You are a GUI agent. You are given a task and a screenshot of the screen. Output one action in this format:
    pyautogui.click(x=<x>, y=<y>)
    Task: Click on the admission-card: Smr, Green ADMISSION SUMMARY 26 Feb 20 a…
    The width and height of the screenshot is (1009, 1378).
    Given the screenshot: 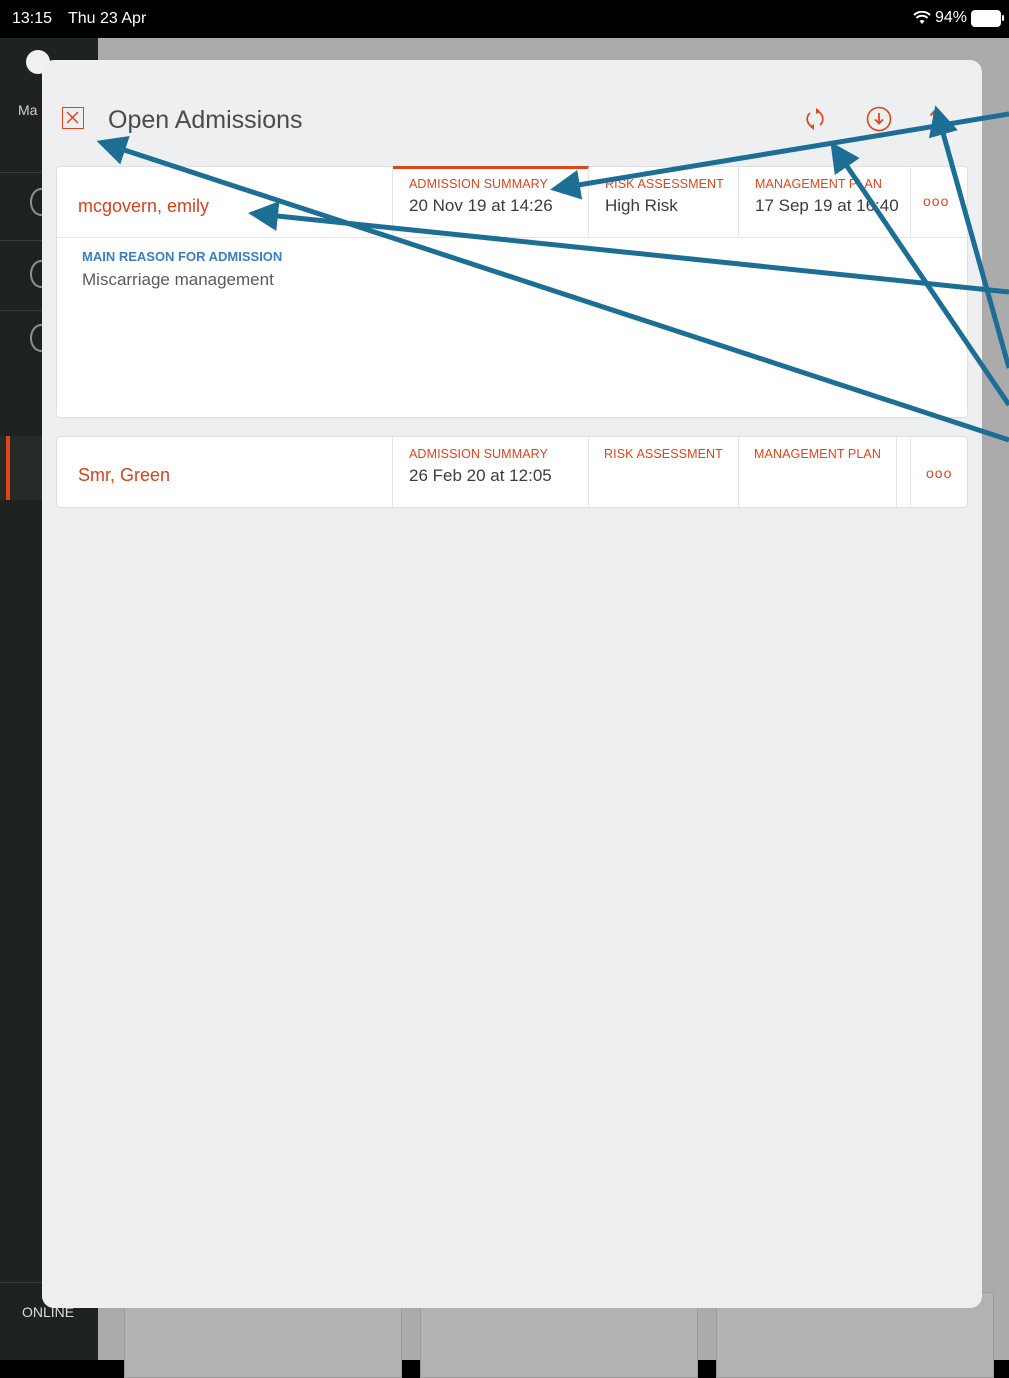 What is the action you would take?
    pyautogui.click(x=512, y=472)
    